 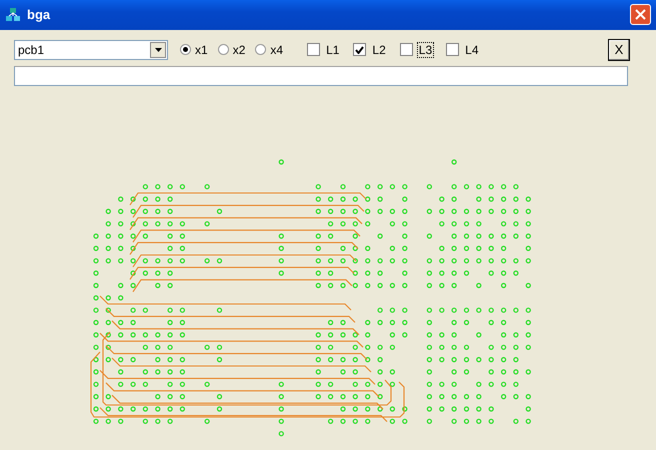 I want to click on caret-icon, so click(x=158, y=50).